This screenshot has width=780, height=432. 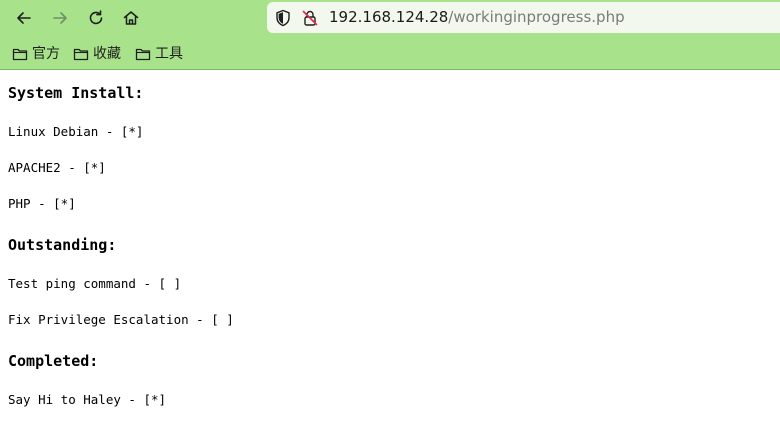 I want to click on list-item: Fix Privilege Escalation - [ ], so click(x=121, y=319).